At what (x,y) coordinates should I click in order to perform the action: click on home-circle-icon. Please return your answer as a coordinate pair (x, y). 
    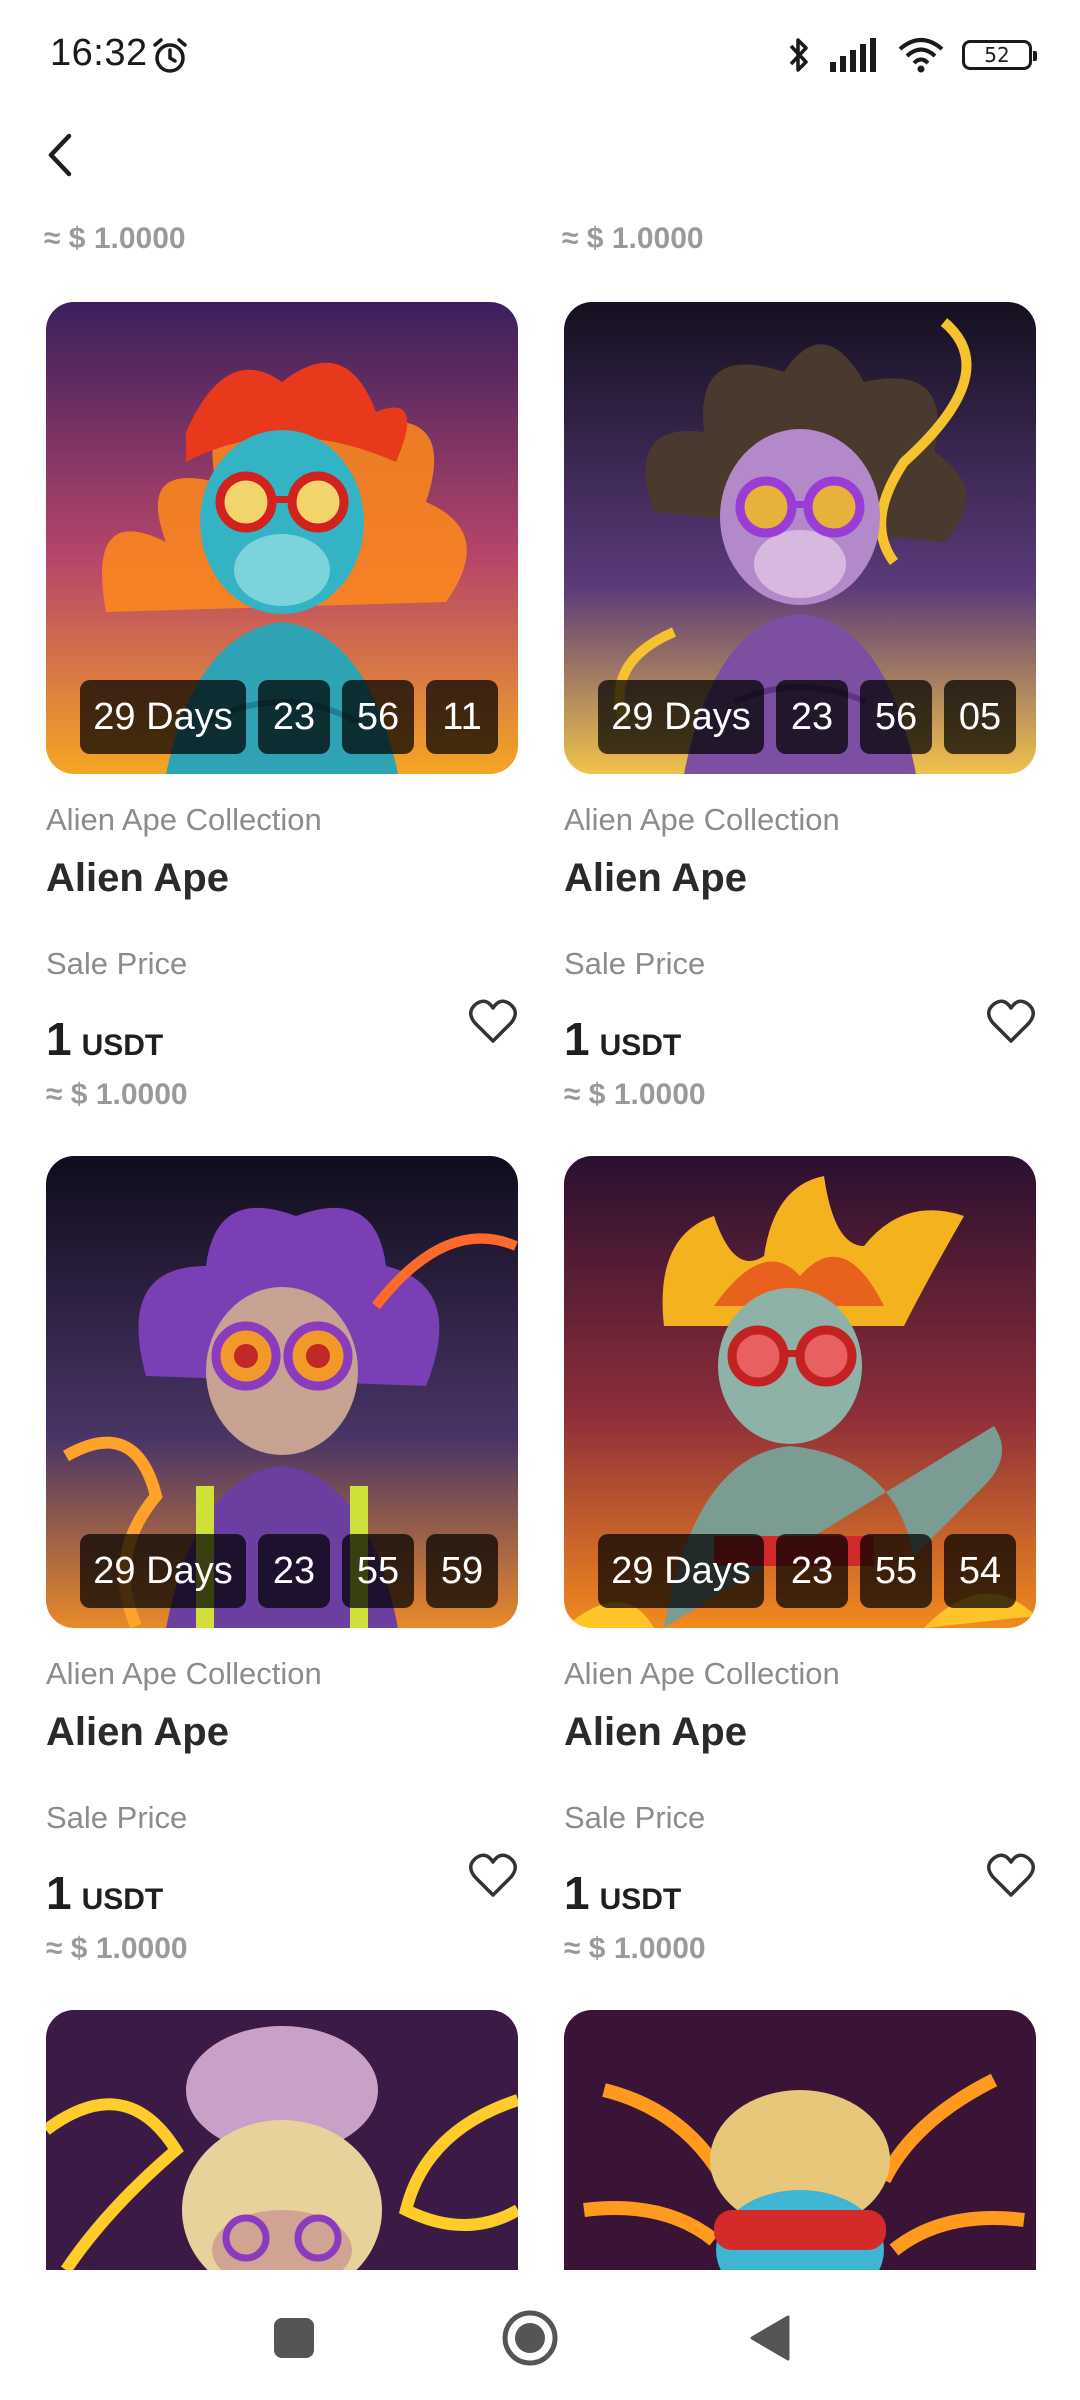
    Looking at the image, I should click on (530, 2338).